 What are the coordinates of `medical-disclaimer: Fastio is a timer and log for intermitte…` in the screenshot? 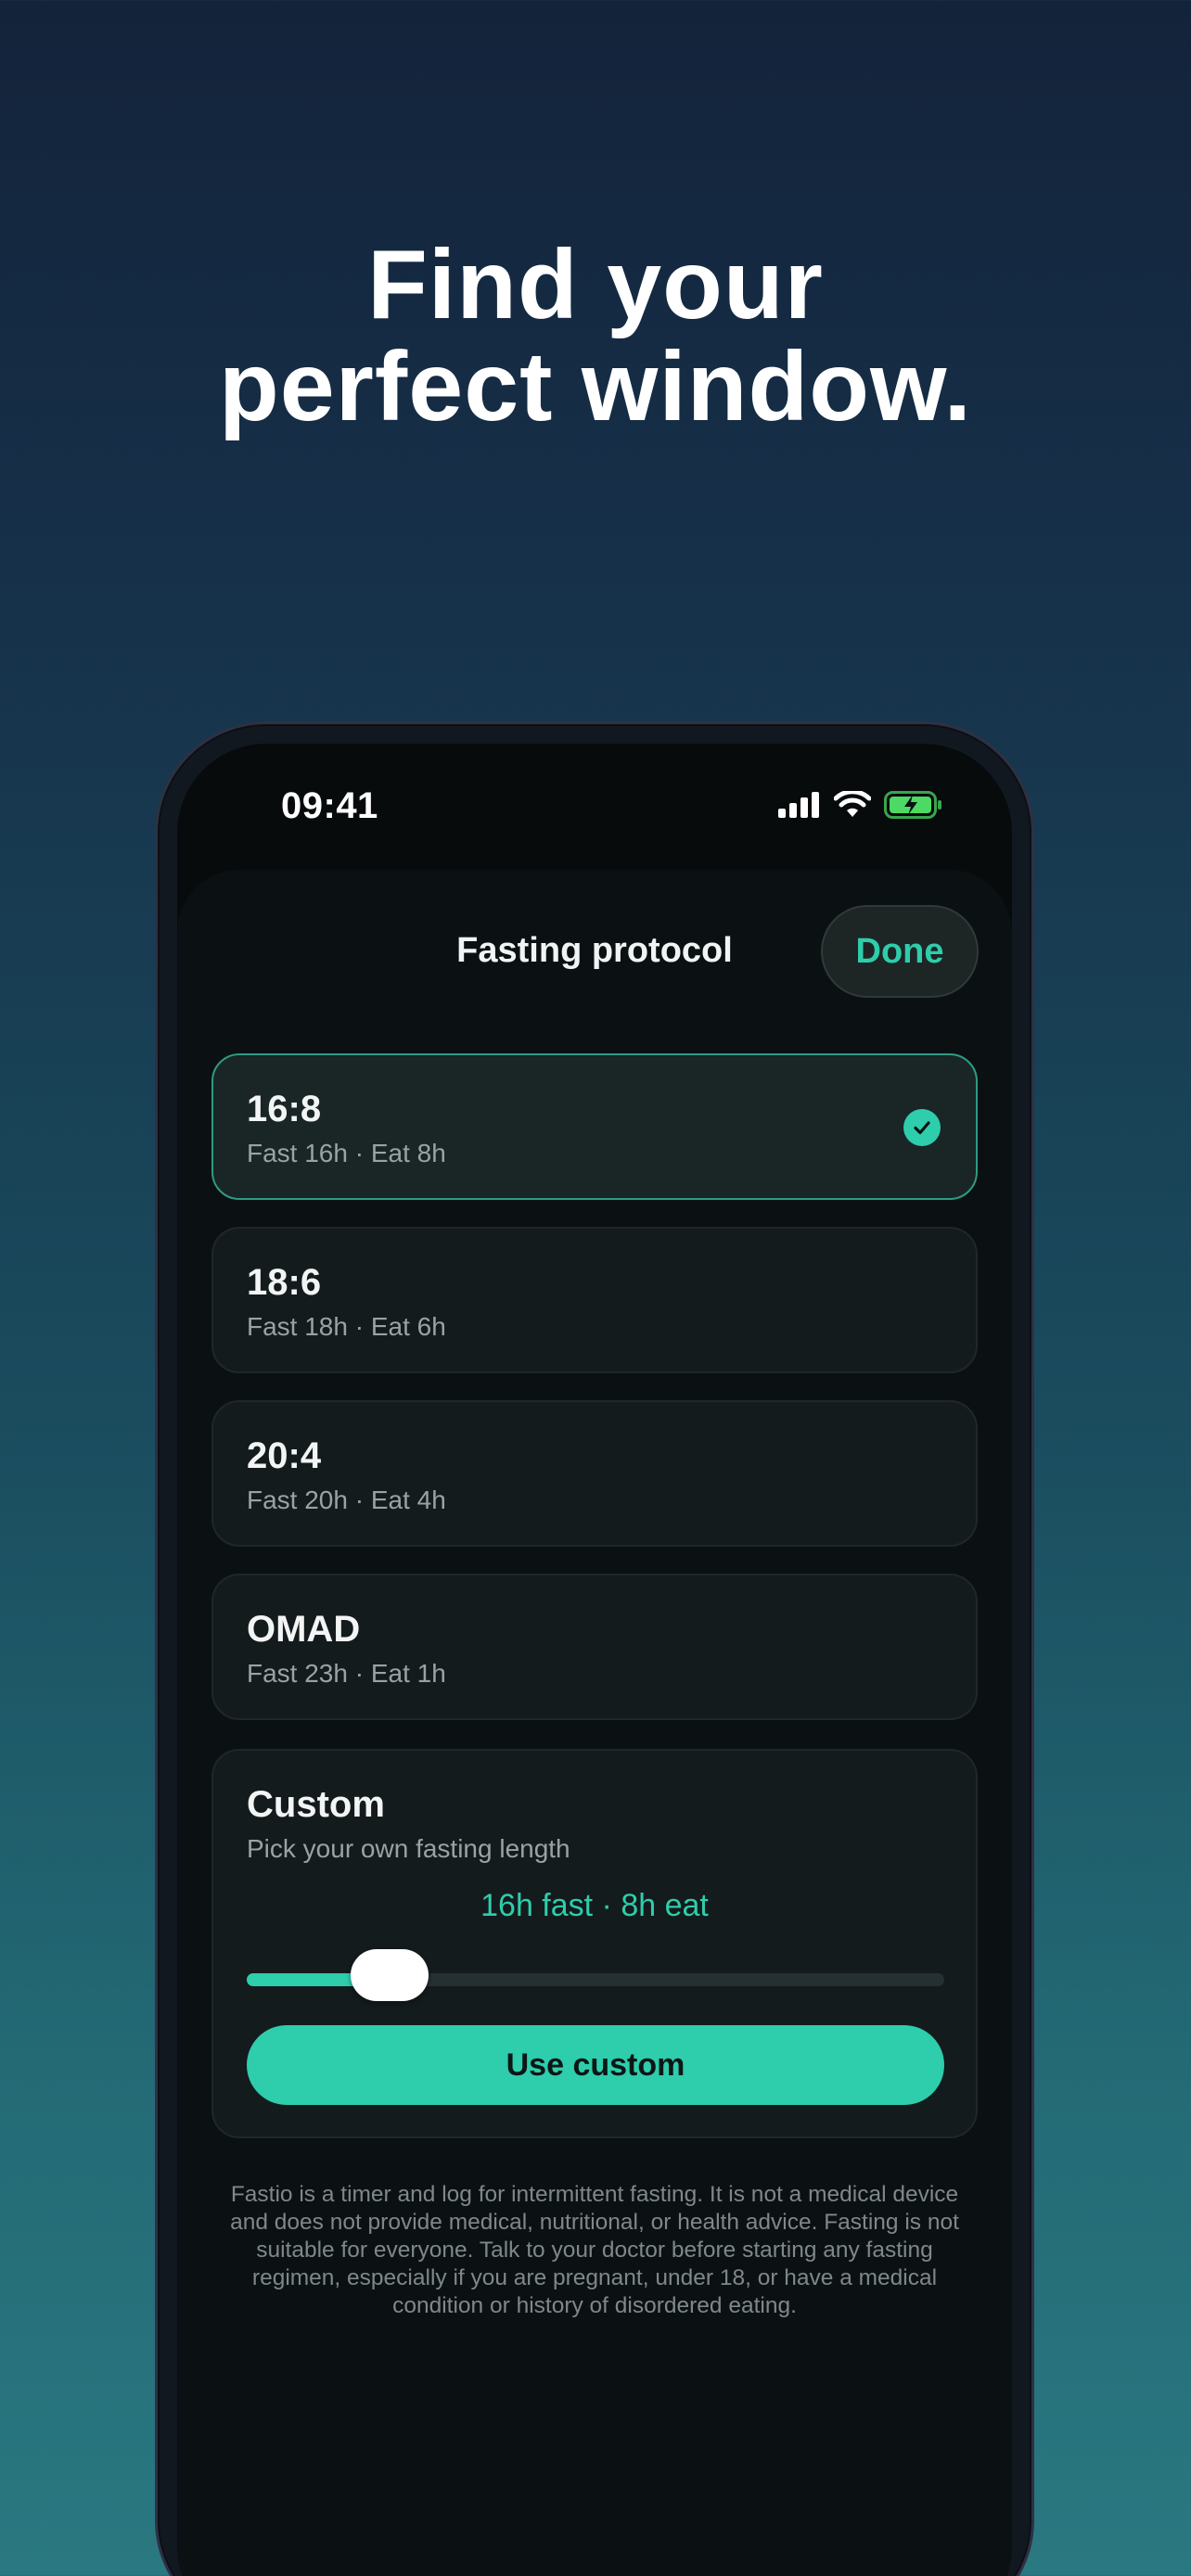 It's located at (594, 2250).